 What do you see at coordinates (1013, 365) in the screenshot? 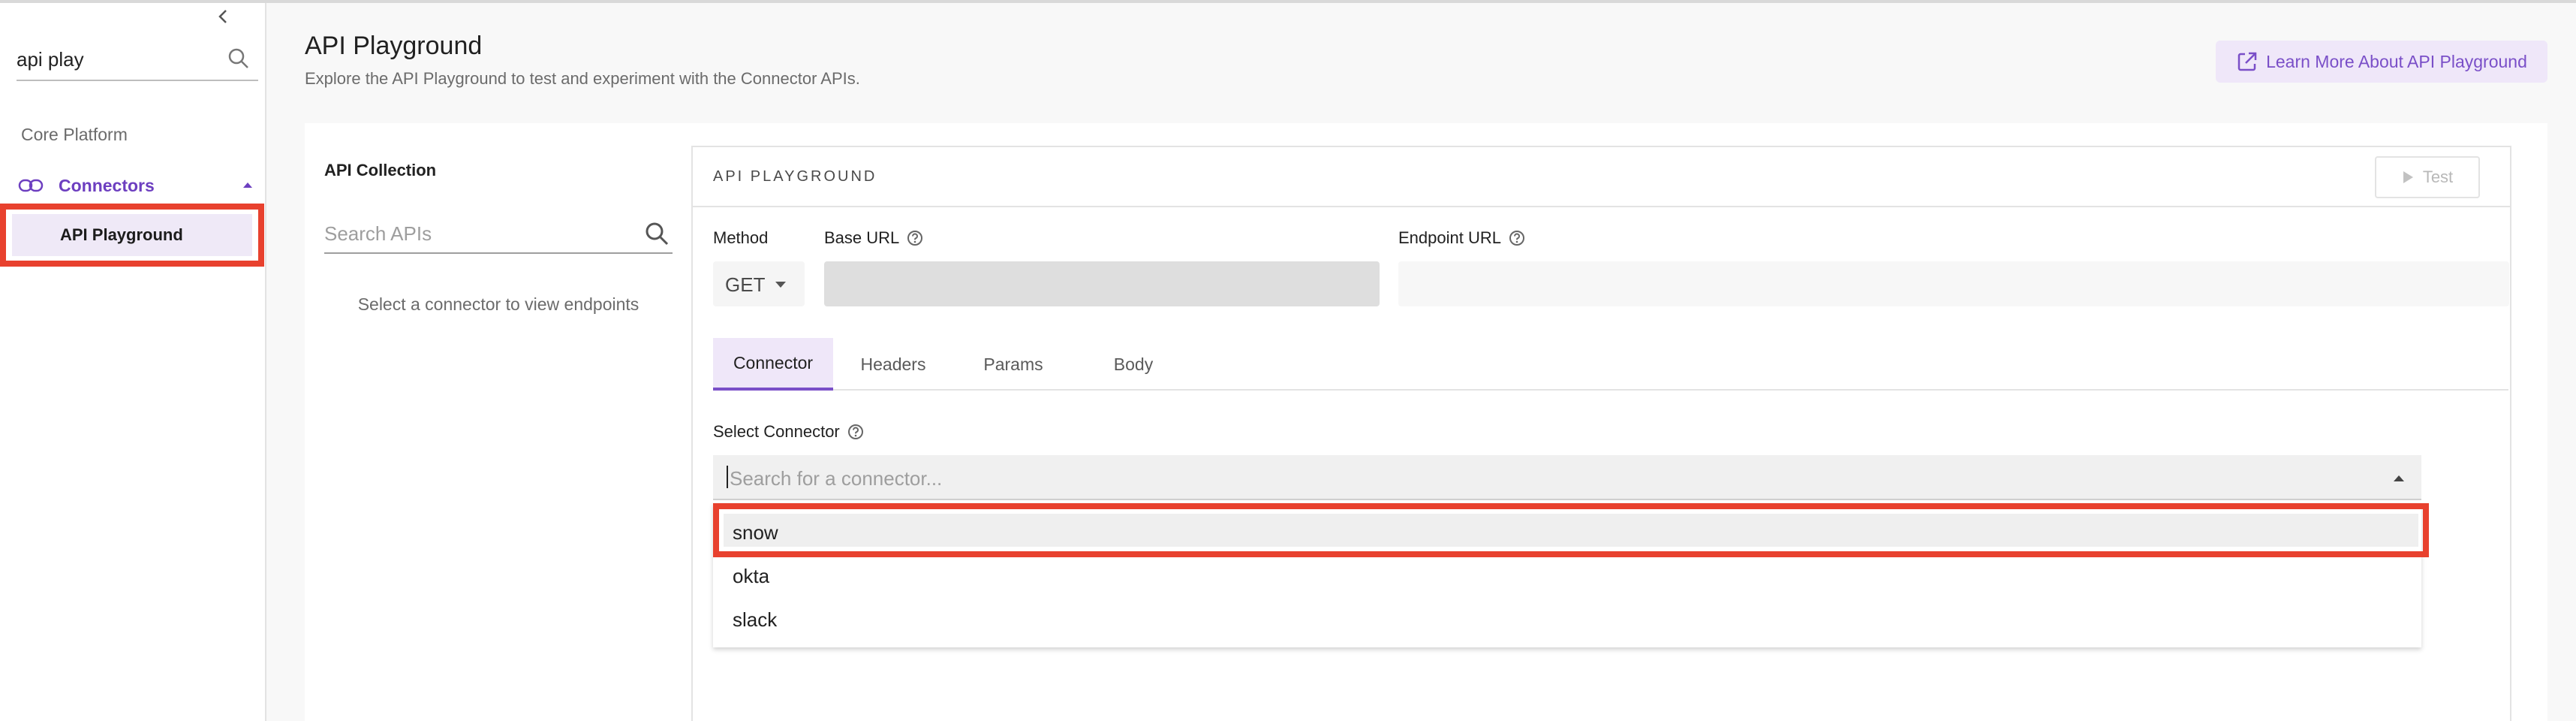
I see `tab-params: Params` at bounding box center [1013, 365].